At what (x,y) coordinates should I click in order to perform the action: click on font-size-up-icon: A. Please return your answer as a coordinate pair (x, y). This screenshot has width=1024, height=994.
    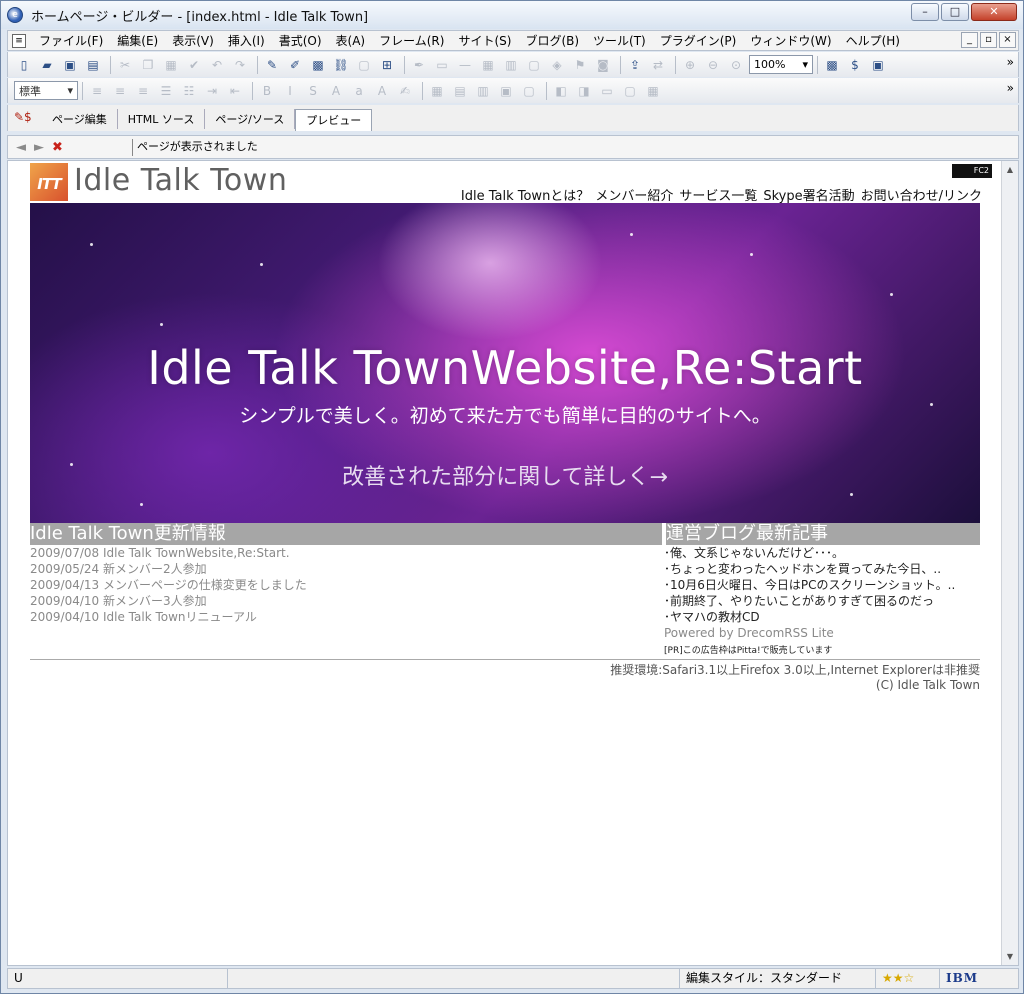
    Looking at the image, I should click on (336, 91).